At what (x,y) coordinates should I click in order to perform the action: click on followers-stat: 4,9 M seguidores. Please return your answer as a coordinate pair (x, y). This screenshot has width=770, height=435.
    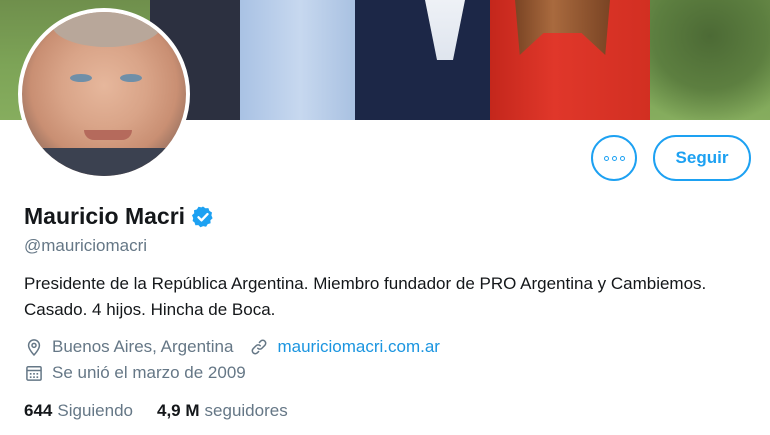
    Looking at the image, I should click on (222, 411).